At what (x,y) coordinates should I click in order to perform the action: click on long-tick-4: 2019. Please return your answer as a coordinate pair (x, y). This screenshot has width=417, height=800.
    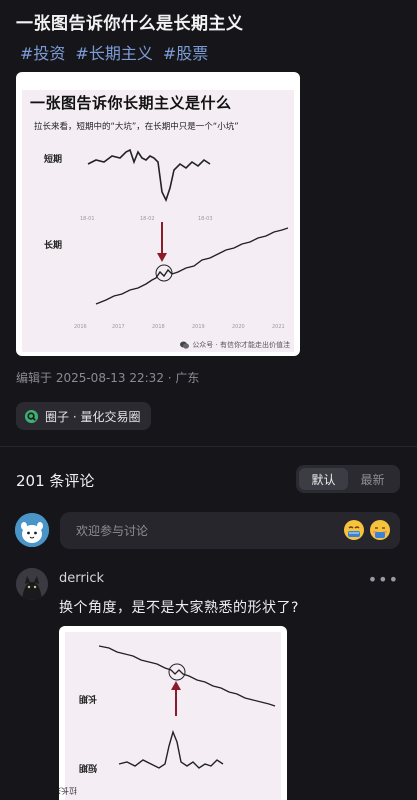
    Looking at the image, I should click on (198, 327).